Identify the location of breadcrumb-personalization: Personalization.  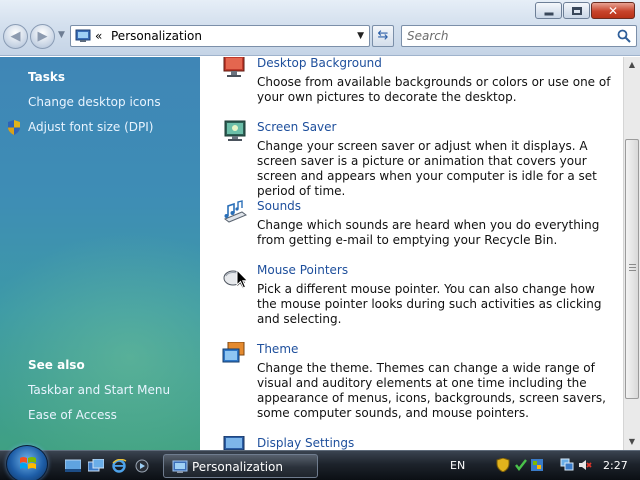
(156, 36).